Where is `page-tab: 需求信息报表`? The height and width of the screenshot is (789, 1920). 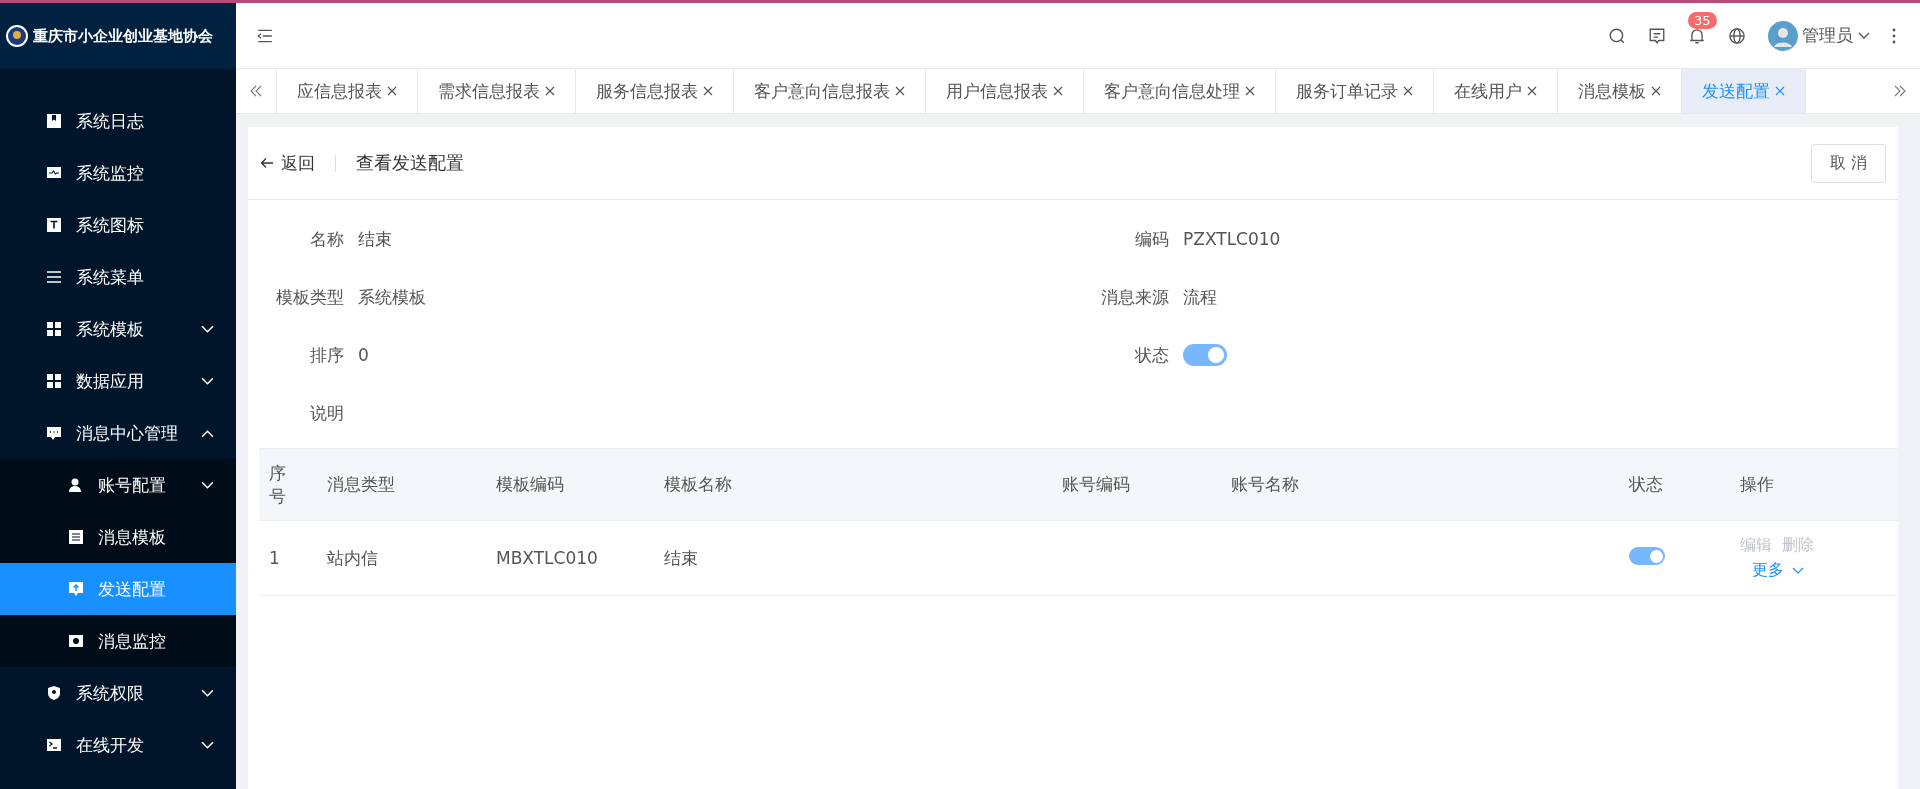
page-tab: 需求信息报表 is located at coordinates (497, 91).